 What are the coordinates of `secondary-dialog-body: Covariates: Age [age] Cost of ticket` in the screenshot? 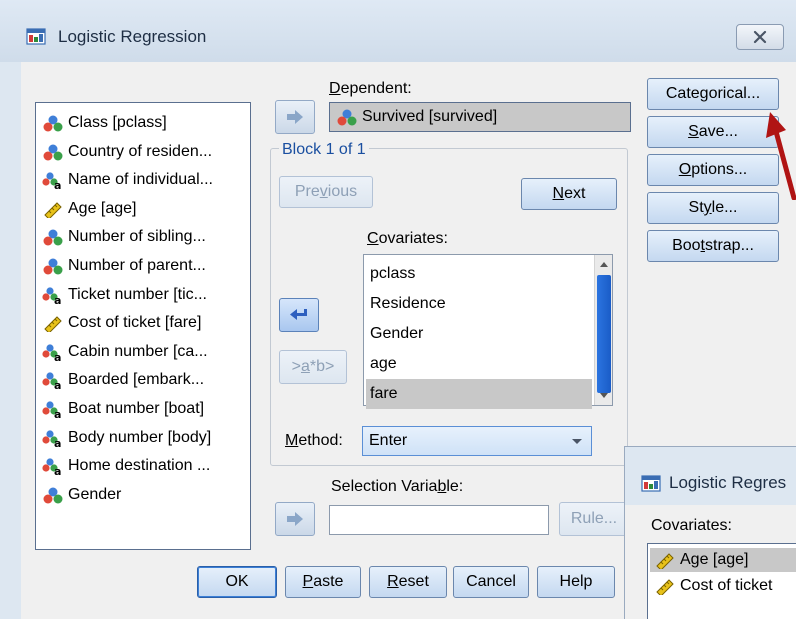 It's located at (710, 562).